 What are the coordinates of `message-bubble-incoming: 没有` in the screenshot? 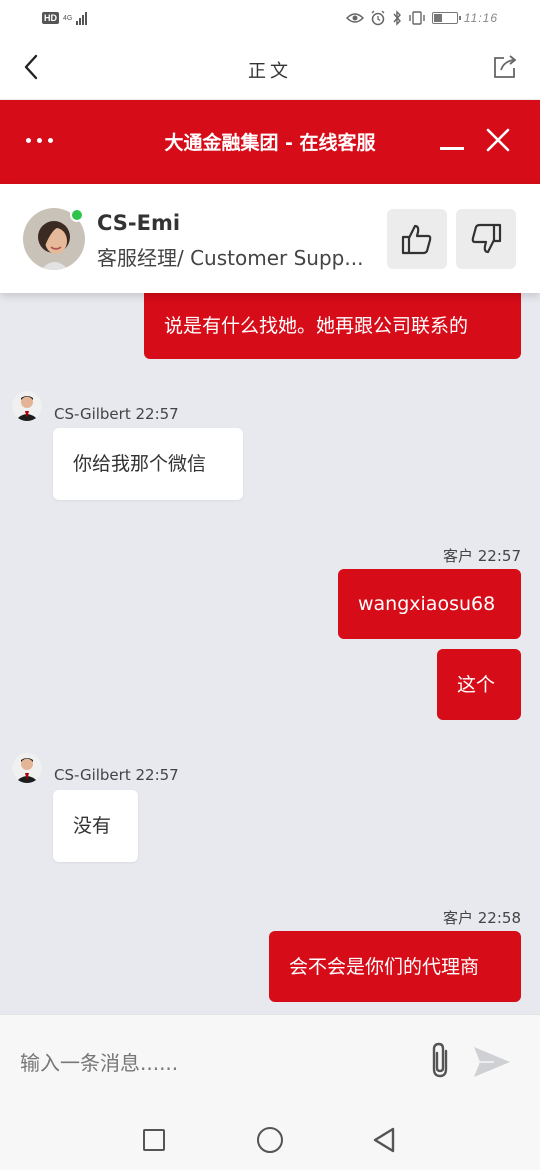 It's located at (95, 826).